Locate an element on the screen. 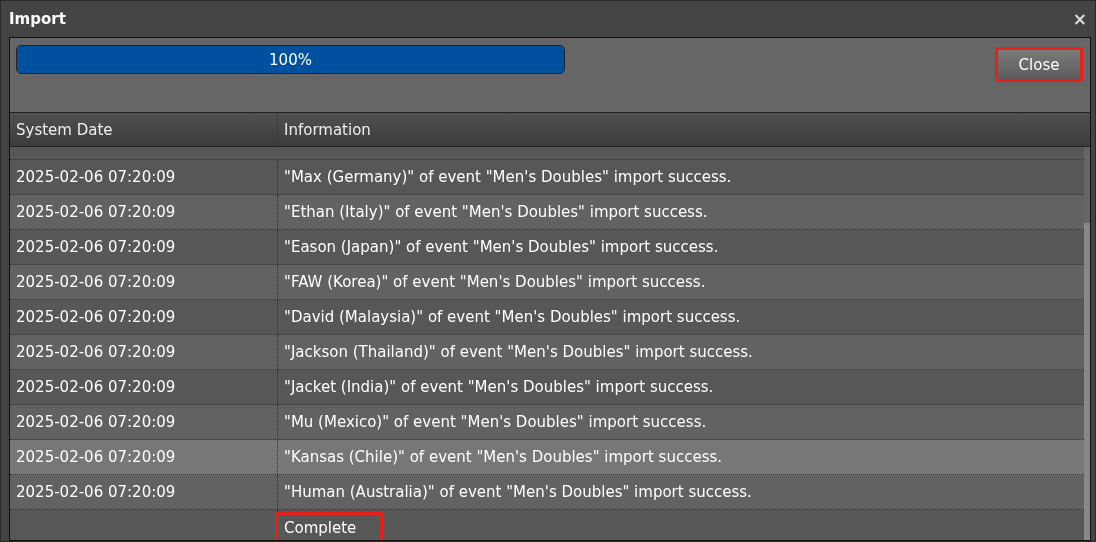 This screenshot has height=542, width=1096. table-cell-text: "David (Malaysia)" of event "Men's Doubles" import success. is located at coordinates (512, 317).